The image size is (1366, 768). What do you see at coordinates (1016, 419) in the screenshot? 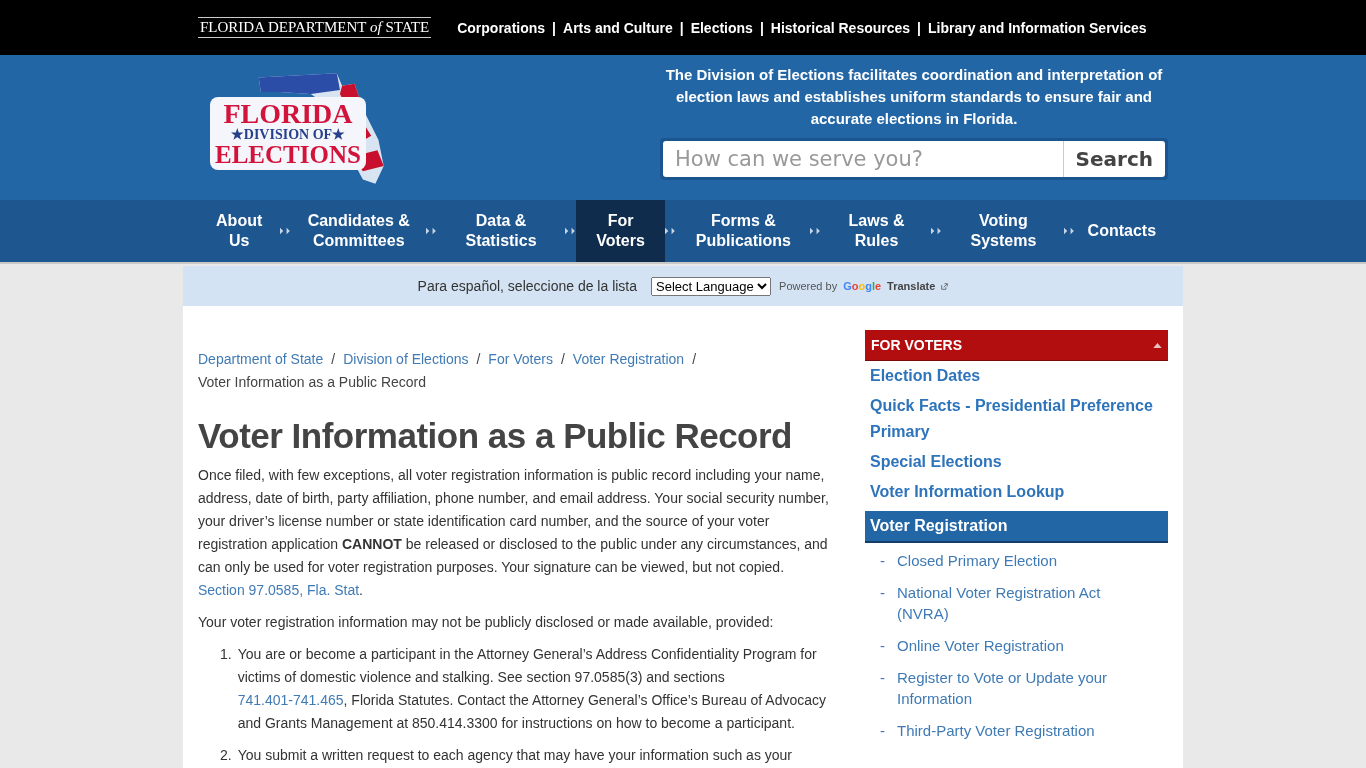
I see `sidebar-link: Quick Facts - Presidential Preference Primary` at bounding box center [1016, 419].